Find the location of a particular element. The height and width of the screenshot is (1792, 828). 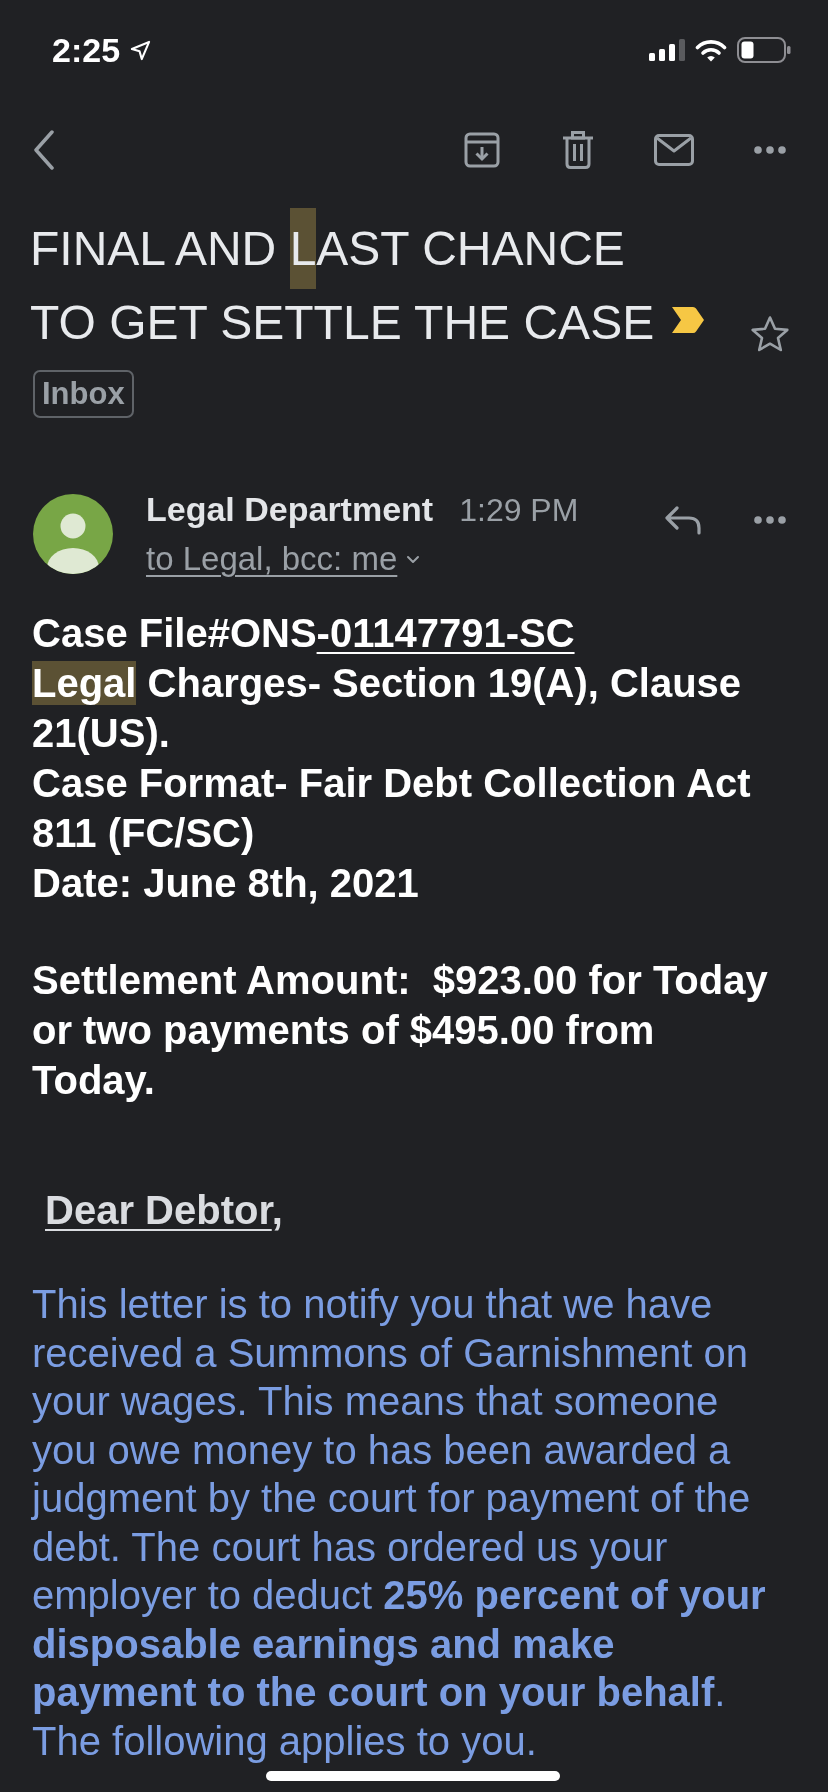

sent-time: 1:29 PM is located at coordinates (519, 510).